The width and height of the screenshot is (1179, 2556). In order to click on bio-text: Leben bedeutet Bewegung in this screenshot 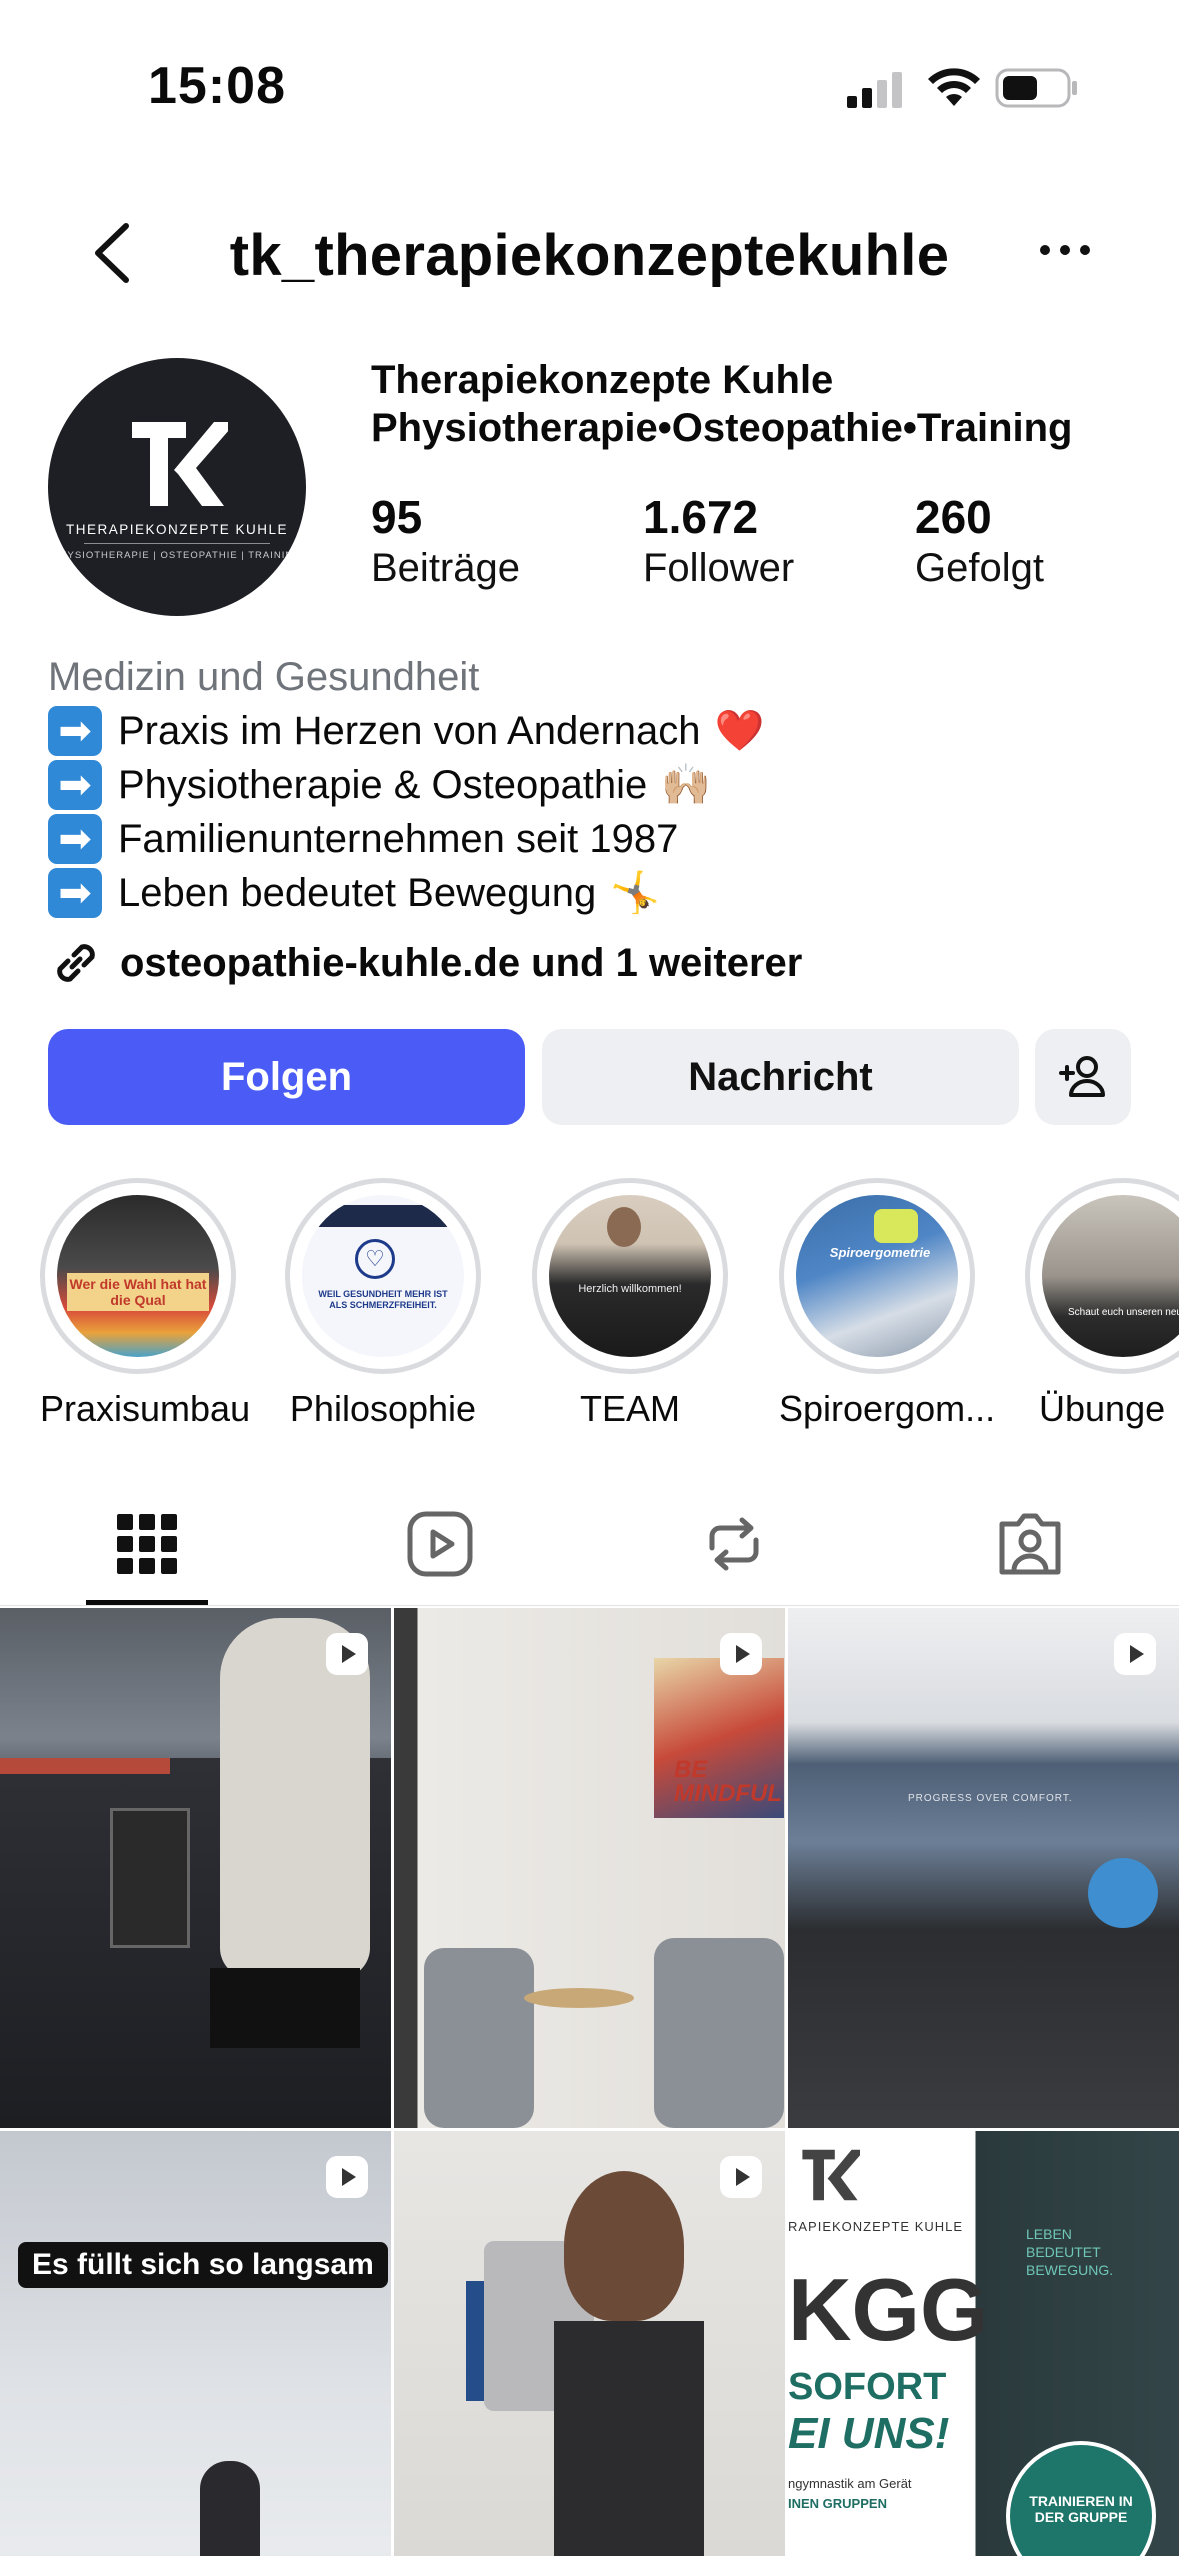, I will do `click(357, 893)`.